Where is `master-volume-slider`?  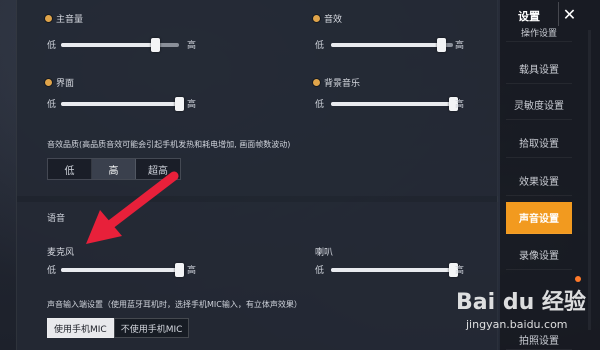
master-volume-slider is located at coordinates (120, 45).